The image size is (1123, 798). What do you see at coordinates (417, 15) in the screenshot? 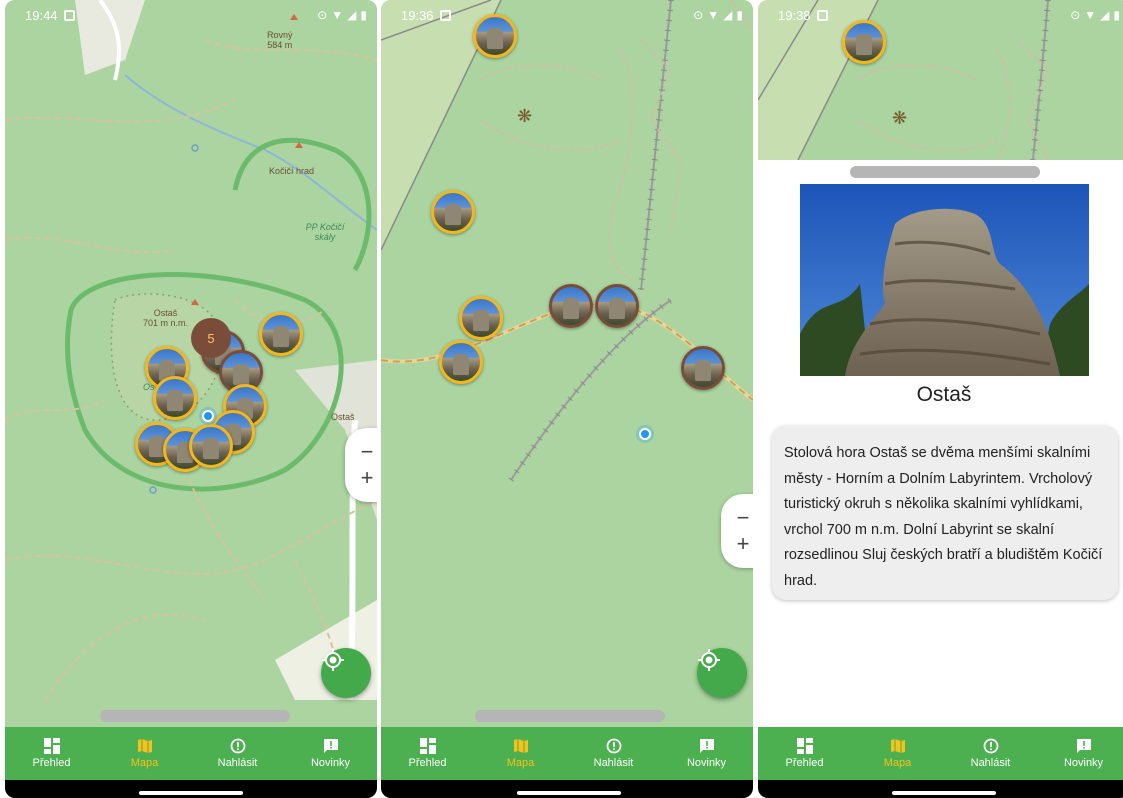
I see `status-time: 19:36` at bounding box center [417, 15].